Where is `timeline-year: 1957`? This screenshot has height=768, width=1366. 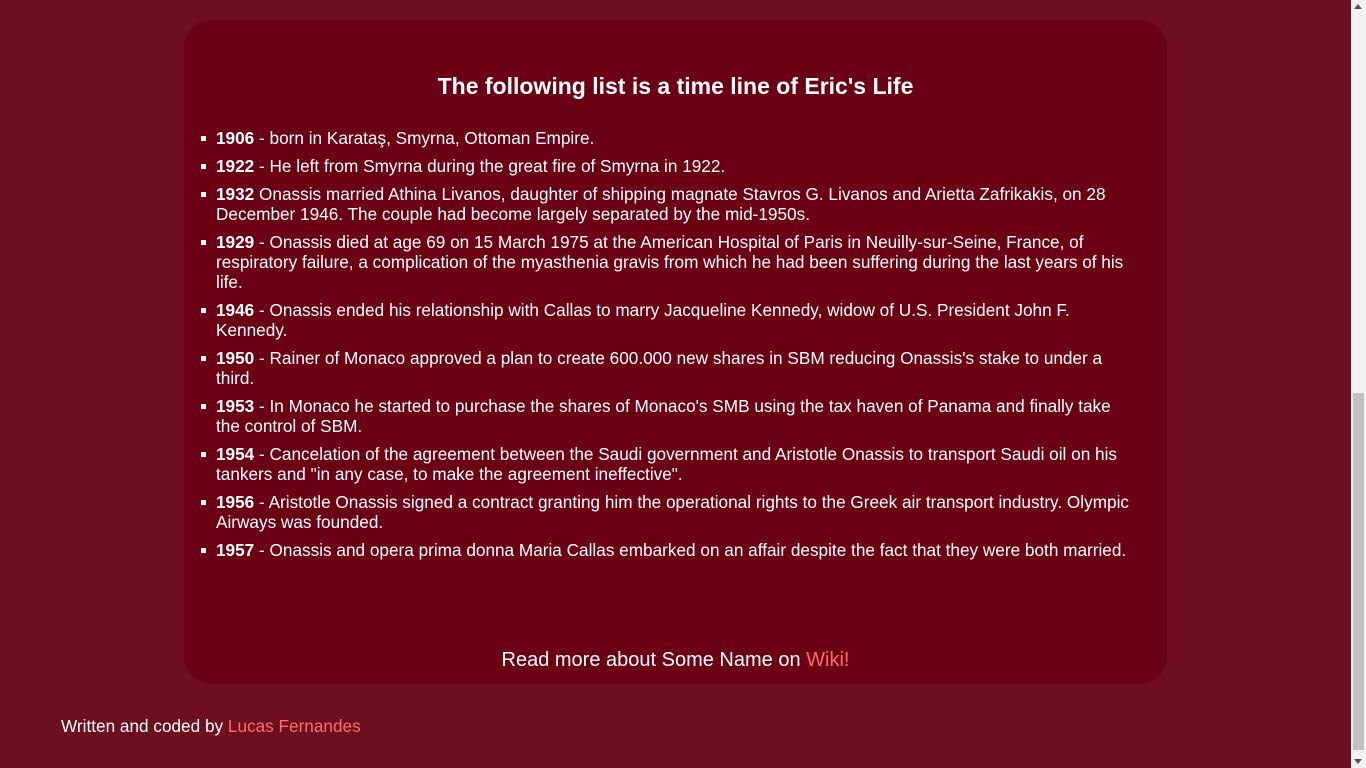
timeline-year: 1957 is located at coordinates (235, 550).